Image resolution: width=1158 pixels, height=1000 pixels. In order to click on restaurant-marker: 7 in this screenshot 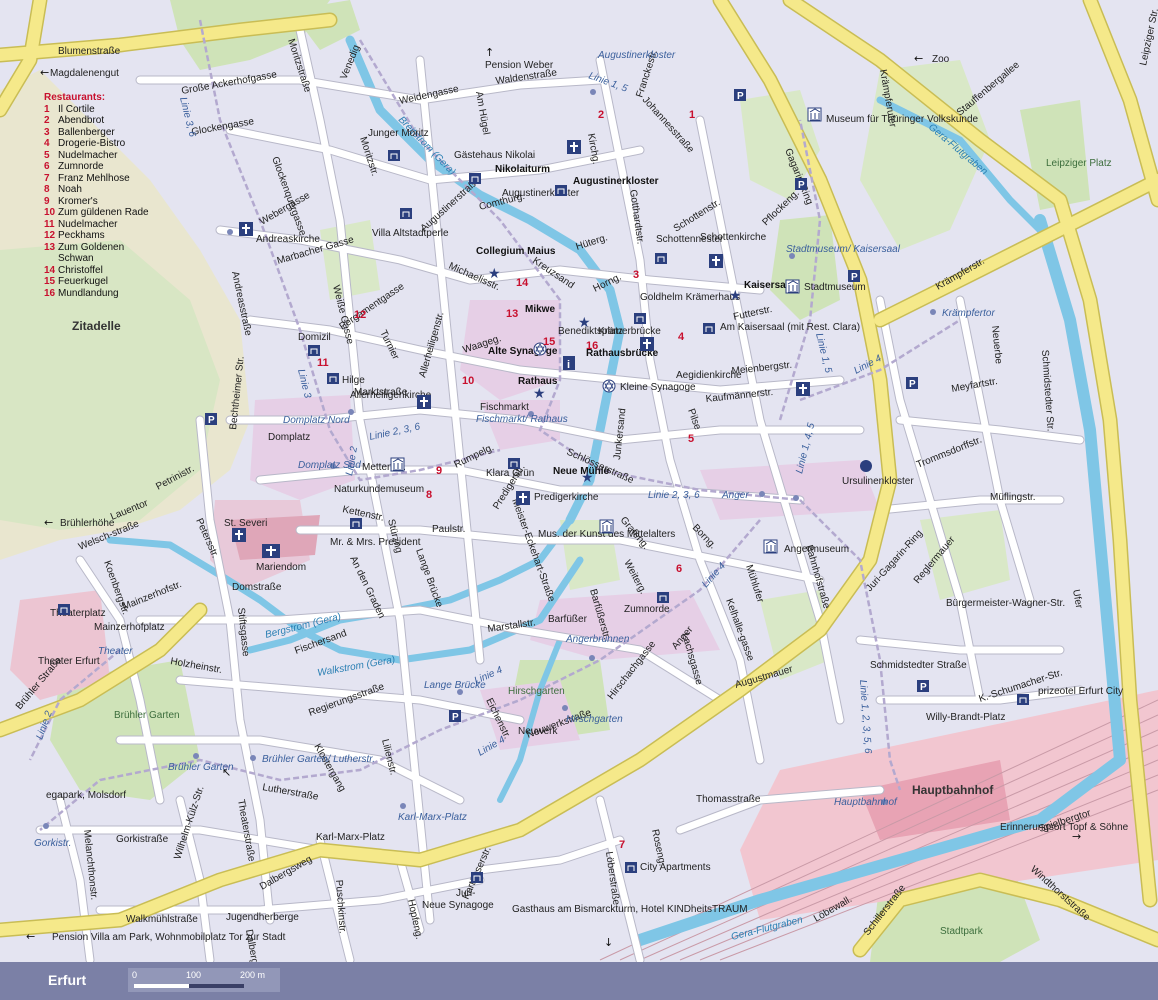, I will do `click(622, 845)`.